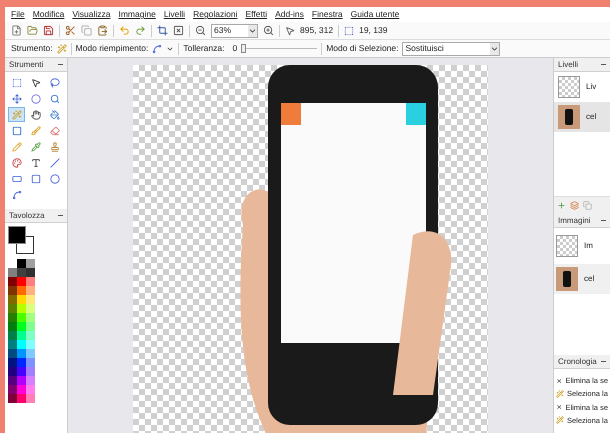 The height and width of the screenshot is (433, 610). Describe the element at coordinates (32, 48) in the screenshot. I see `tool-label: Strumento:` at that location.